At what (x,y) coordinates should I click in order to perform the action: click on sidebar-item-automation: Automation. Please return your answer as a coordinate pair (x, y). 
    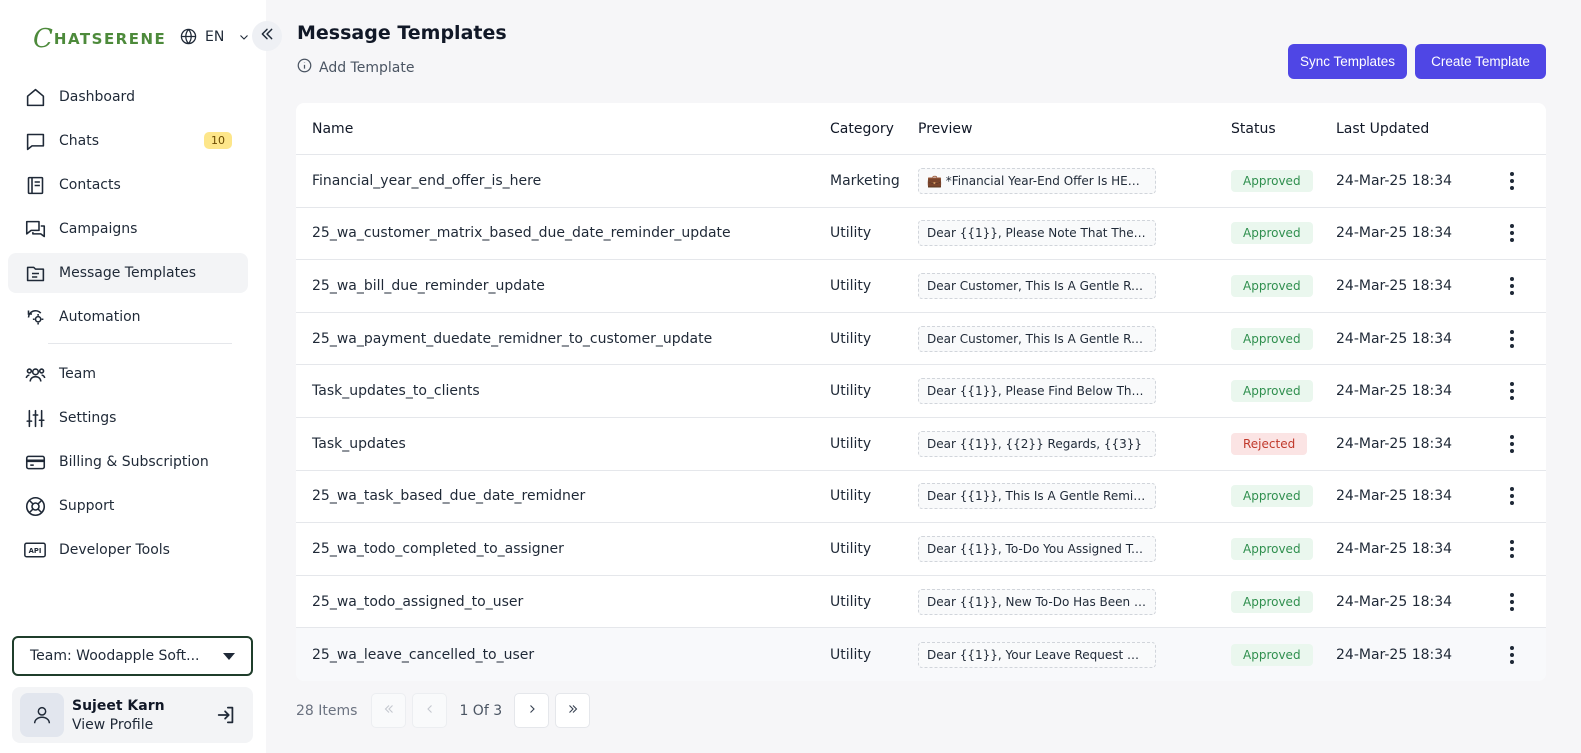
    Looking at the image, I should click on (128, 317).